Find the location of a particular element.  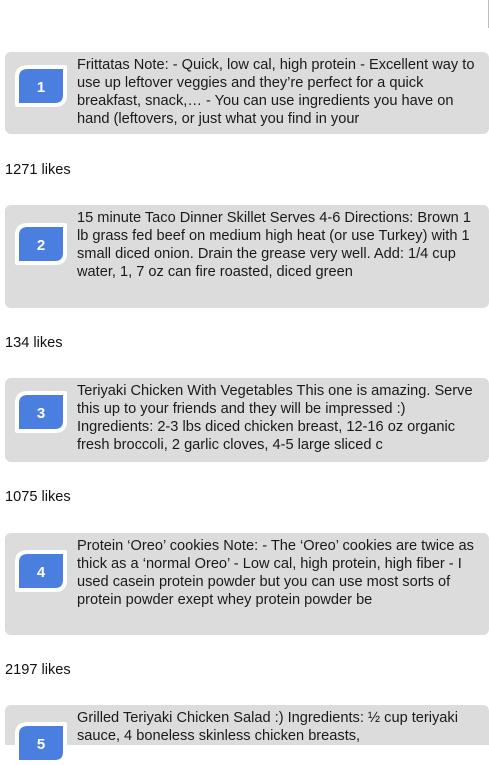

badge-number: 4 is located at coordinates (41, 572).